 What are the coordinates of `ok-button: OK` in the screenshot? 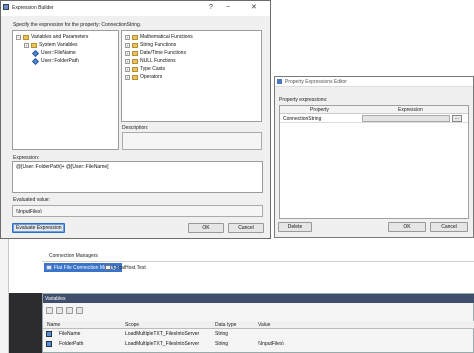 It's located at (206, 228).